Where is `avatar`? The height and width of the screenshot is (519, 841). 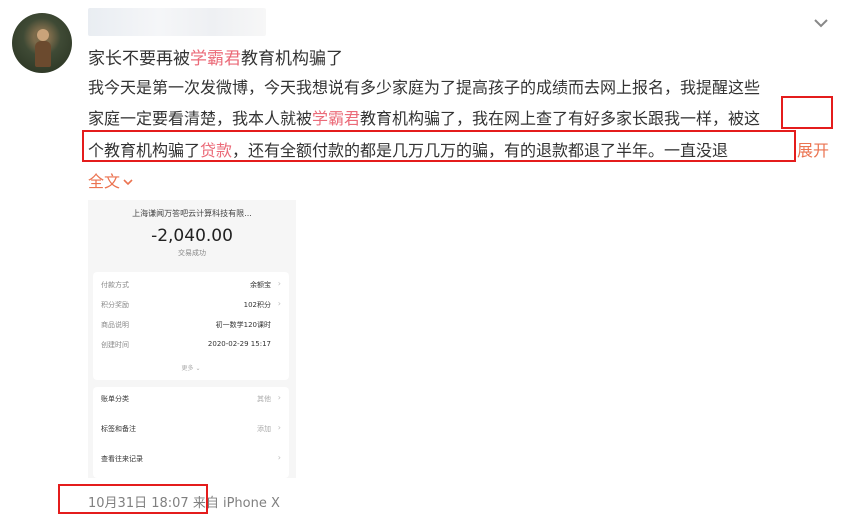 avatar is located at coordinates (42, 43).